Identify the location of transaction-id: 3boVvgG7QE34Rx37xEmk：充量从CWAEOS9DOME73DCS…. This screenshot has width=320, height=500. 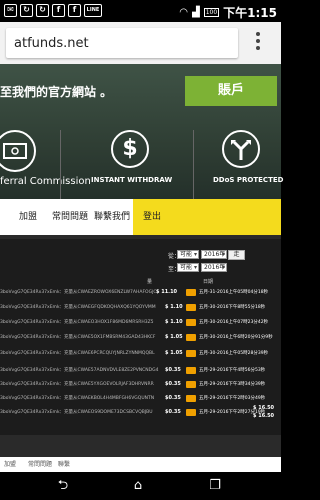
(76, 412).